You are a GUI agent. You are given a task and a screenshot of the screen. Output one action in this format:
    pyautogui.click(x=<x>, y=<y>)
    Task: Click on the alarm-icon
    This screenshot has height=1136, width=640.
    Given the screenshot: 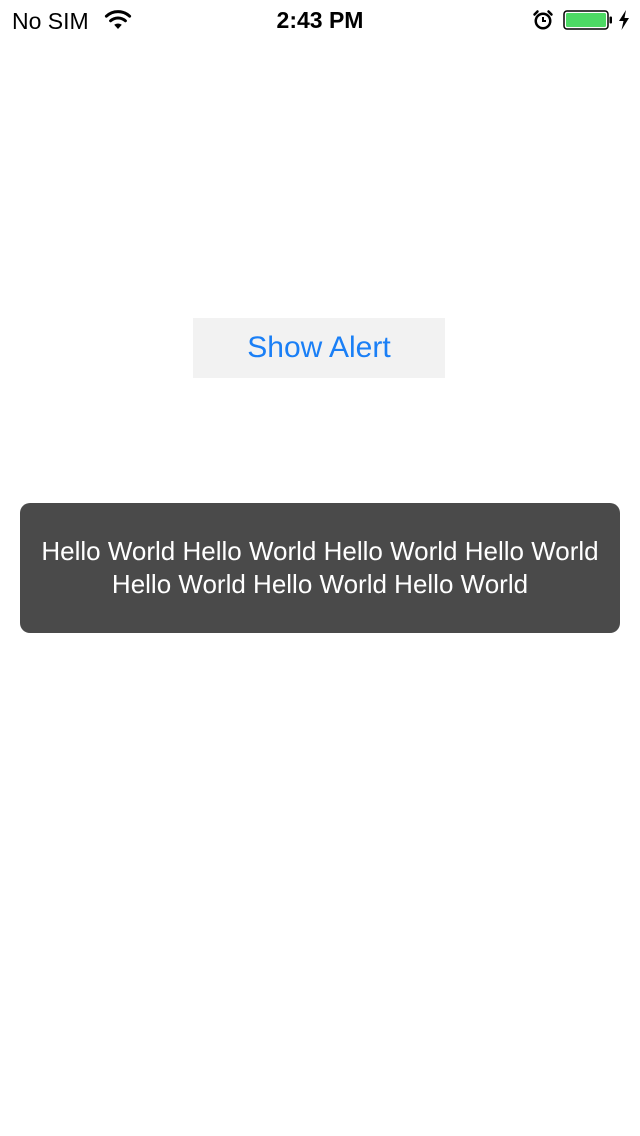 What is the action you would take?
    pyautogui.click(x=543, y=20)
    